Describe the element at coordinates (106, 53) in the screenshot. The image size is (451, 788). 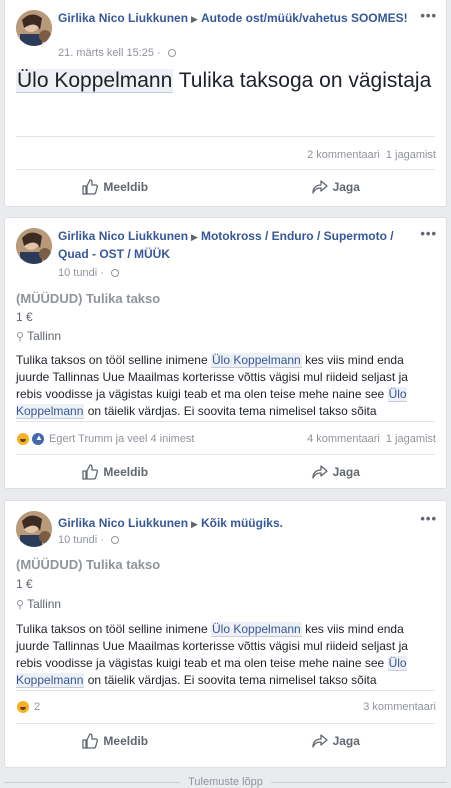
I see `post-time: 21. märts kell 15:25` at that location.